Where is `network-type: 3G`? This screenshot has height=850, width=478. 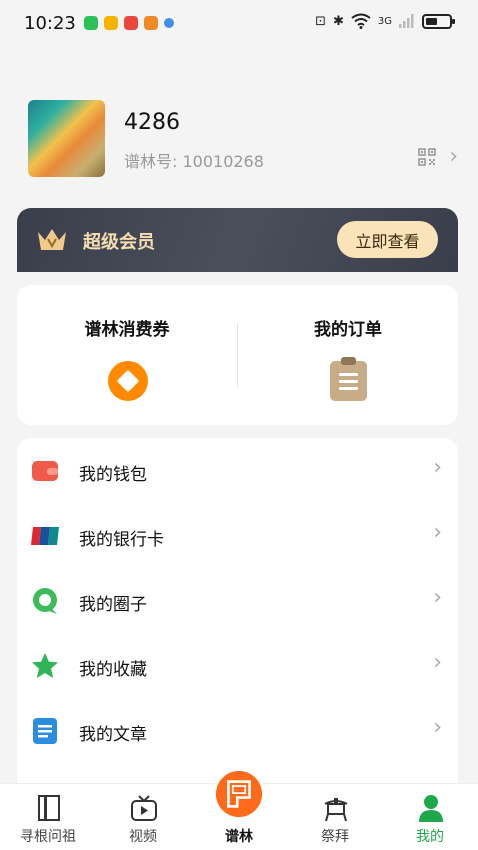
network-type: 3G is located at coordinates (384, 21).